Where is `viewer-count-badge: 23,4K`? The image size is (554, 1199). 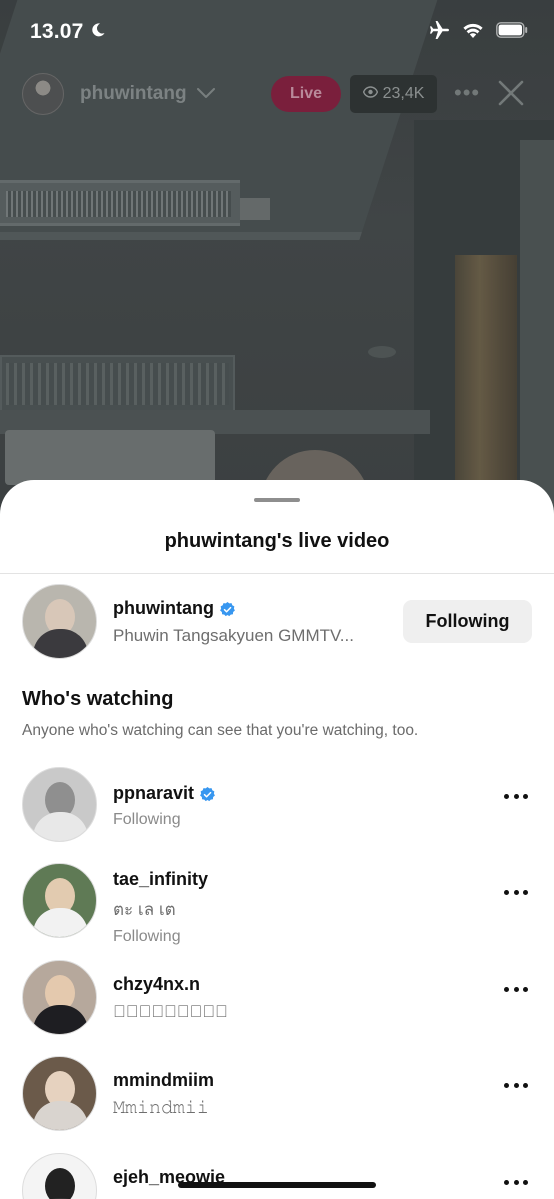 viewer-count-badge: 23,4K is located at coordinates (393, 94).